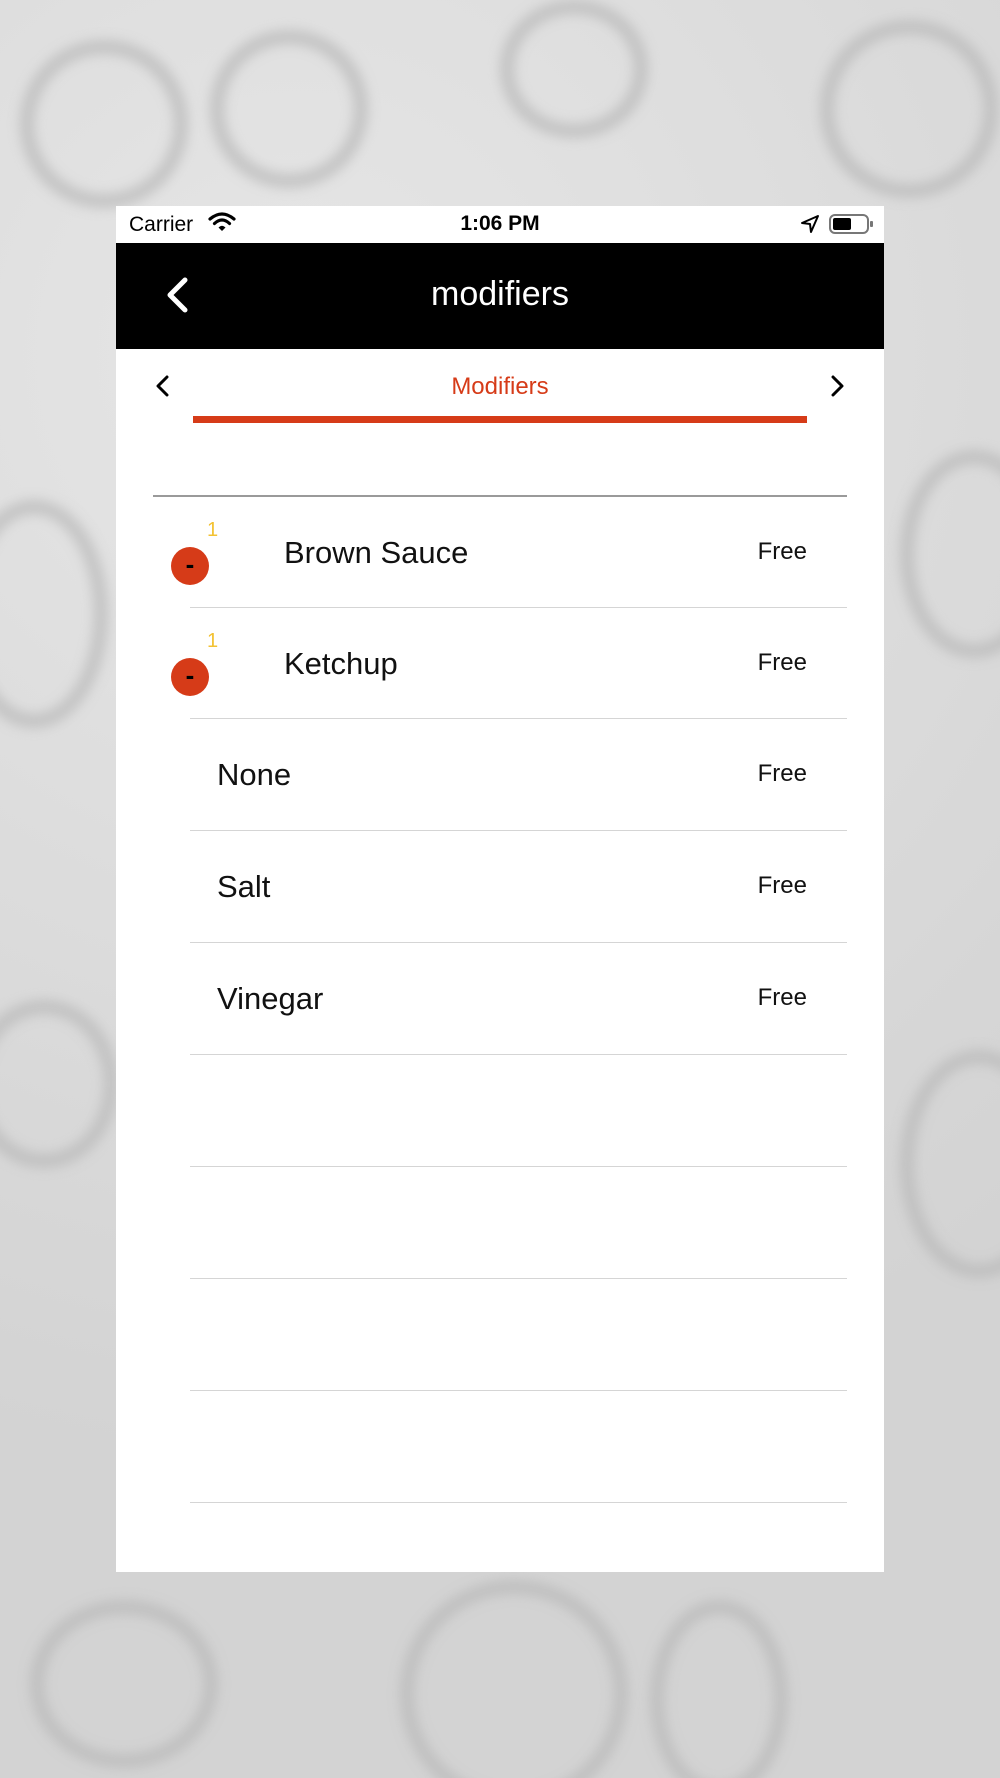 The width and height of the screenshot is (1000, 1778). I want to click on modifier-row-brown-sauce: - 1 Brown Sauce Free, so click(500, 552).